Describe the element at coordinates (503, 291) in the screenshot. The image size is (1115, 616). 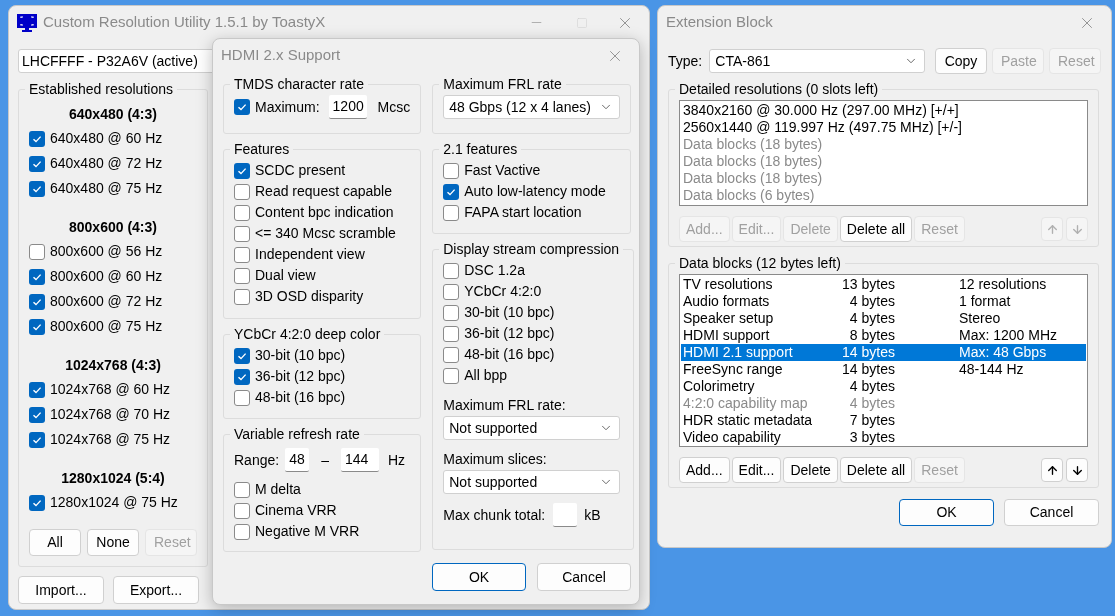
I see `checkbox-label: YCbCr 4:2:0` at that location.